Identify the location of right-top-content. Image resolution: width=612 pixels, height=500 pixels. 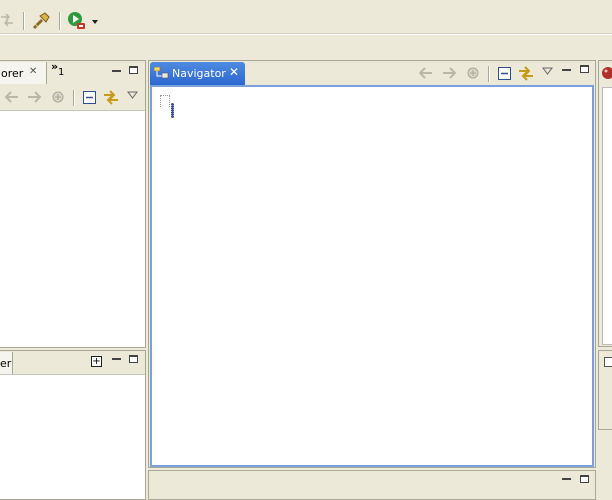
(607, 216).